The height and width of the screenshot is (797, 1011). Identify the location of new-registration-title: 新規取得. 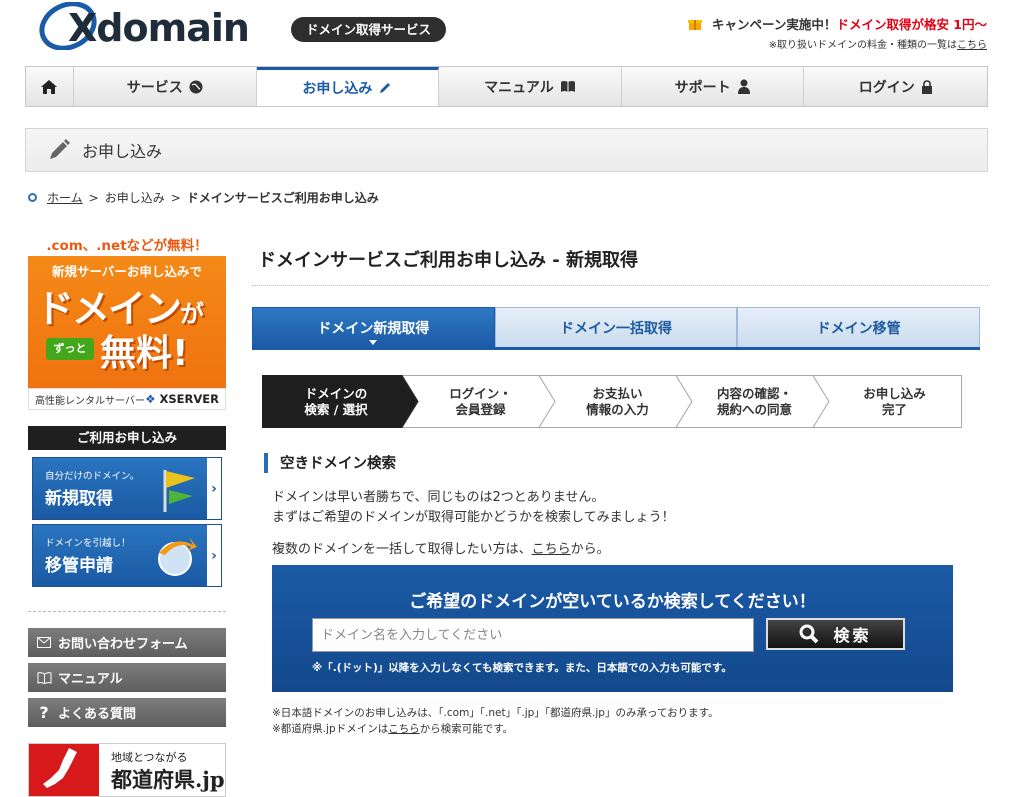
(79, 499).